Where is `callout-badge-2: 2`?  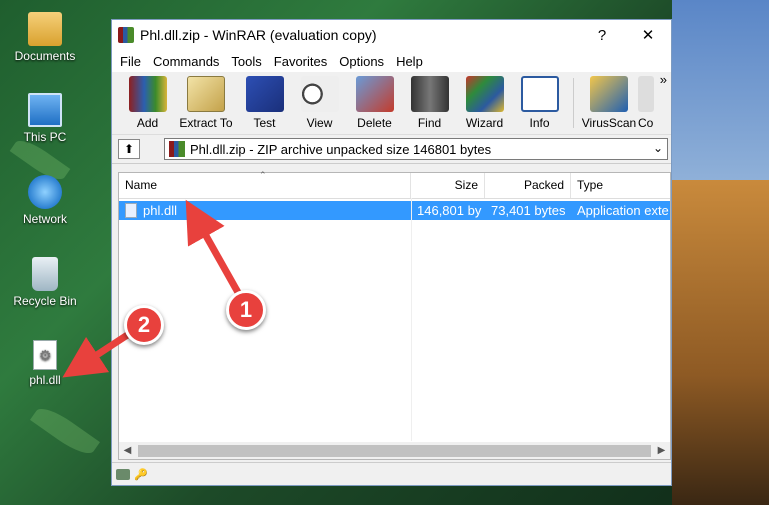 callout-badge-2: 2 is located at coordinates (144, 325).